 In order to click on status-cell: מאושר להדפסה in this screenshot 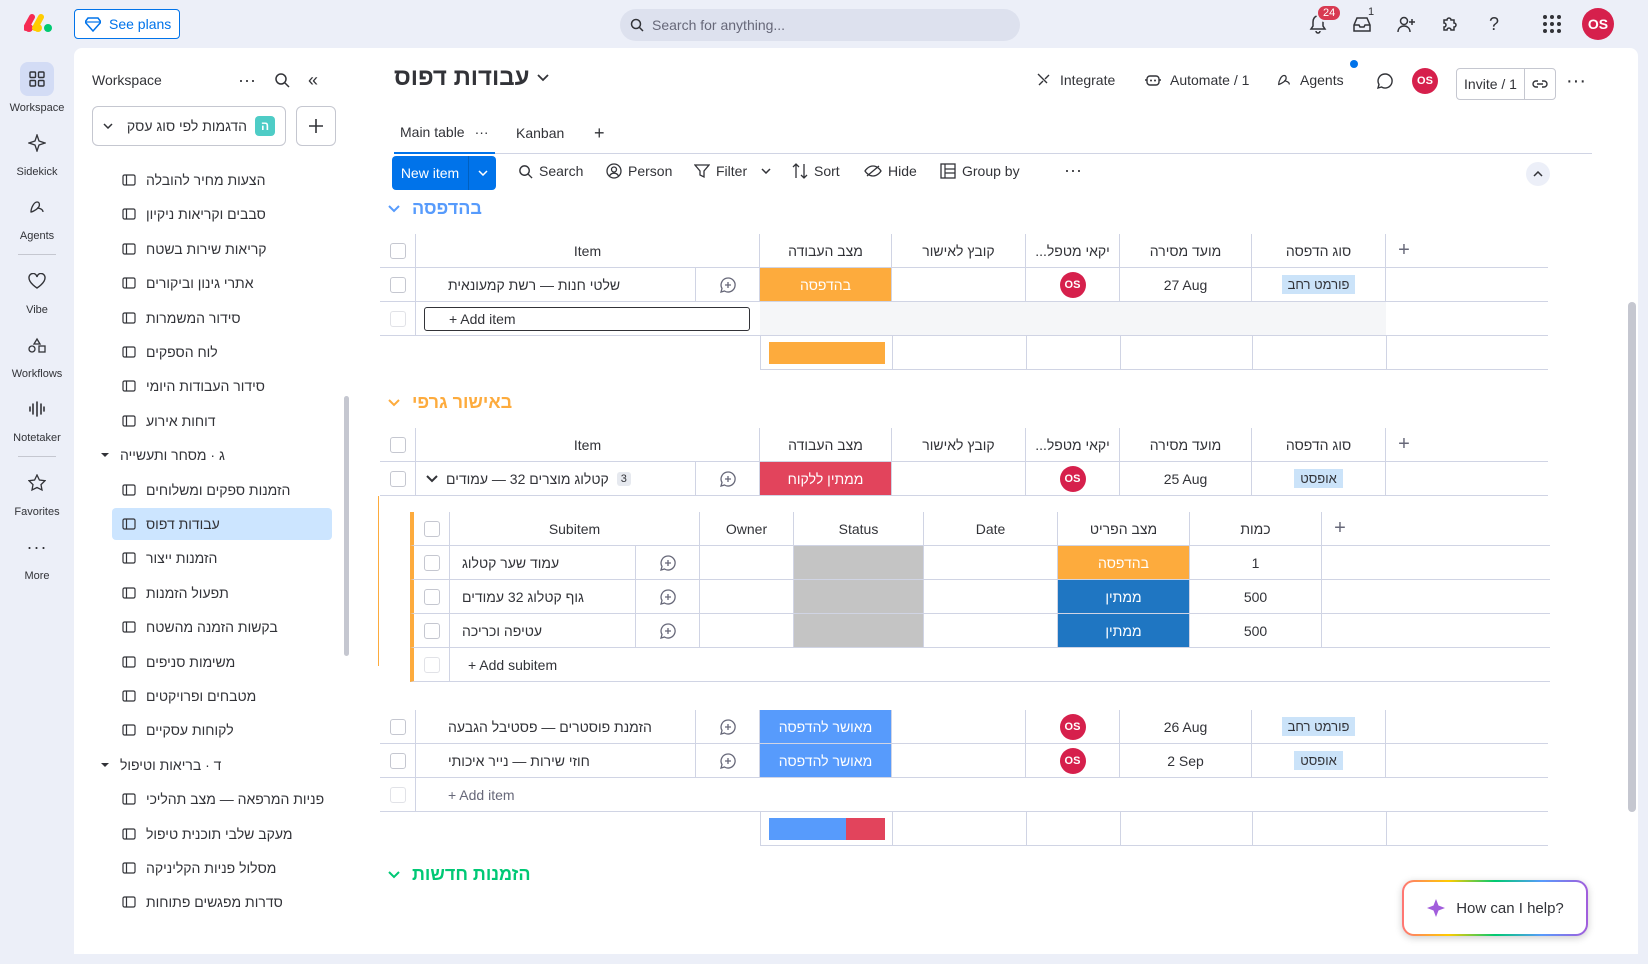, I will do `click(826, 760)`.